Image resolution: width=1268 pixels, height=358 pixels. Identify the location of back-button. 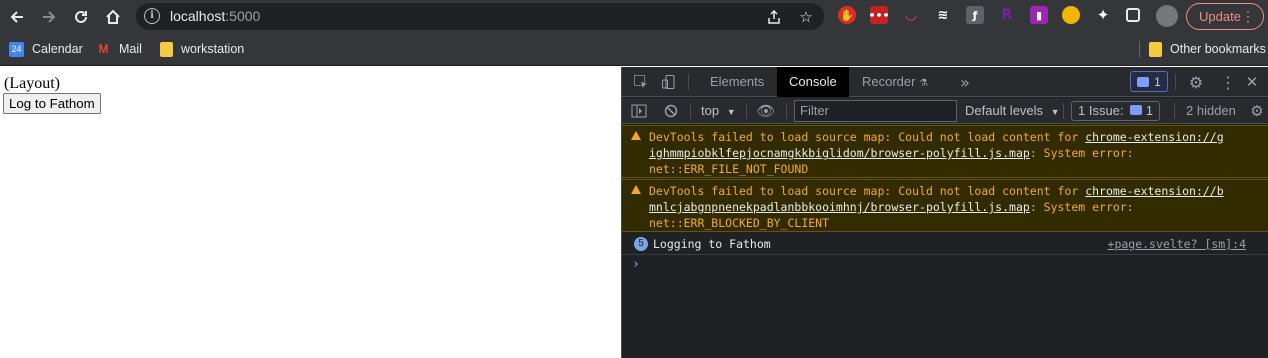
(17, 17).